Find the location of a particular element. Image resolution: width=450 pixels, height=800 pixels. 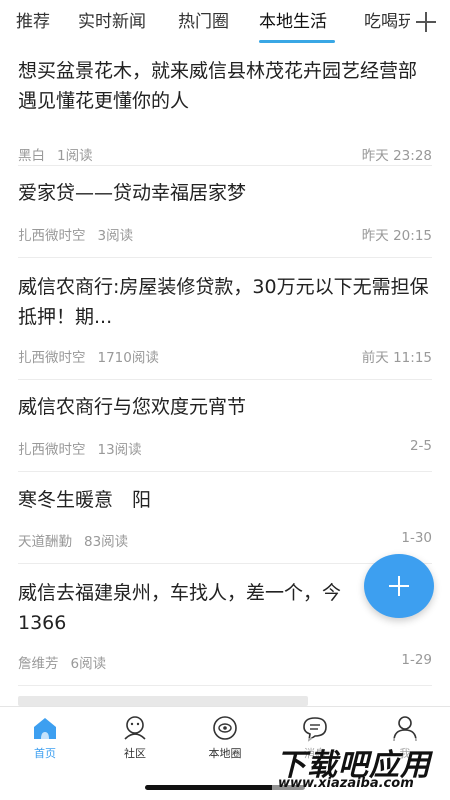

nav-home: 首页 is located at coordinates (45, 737).